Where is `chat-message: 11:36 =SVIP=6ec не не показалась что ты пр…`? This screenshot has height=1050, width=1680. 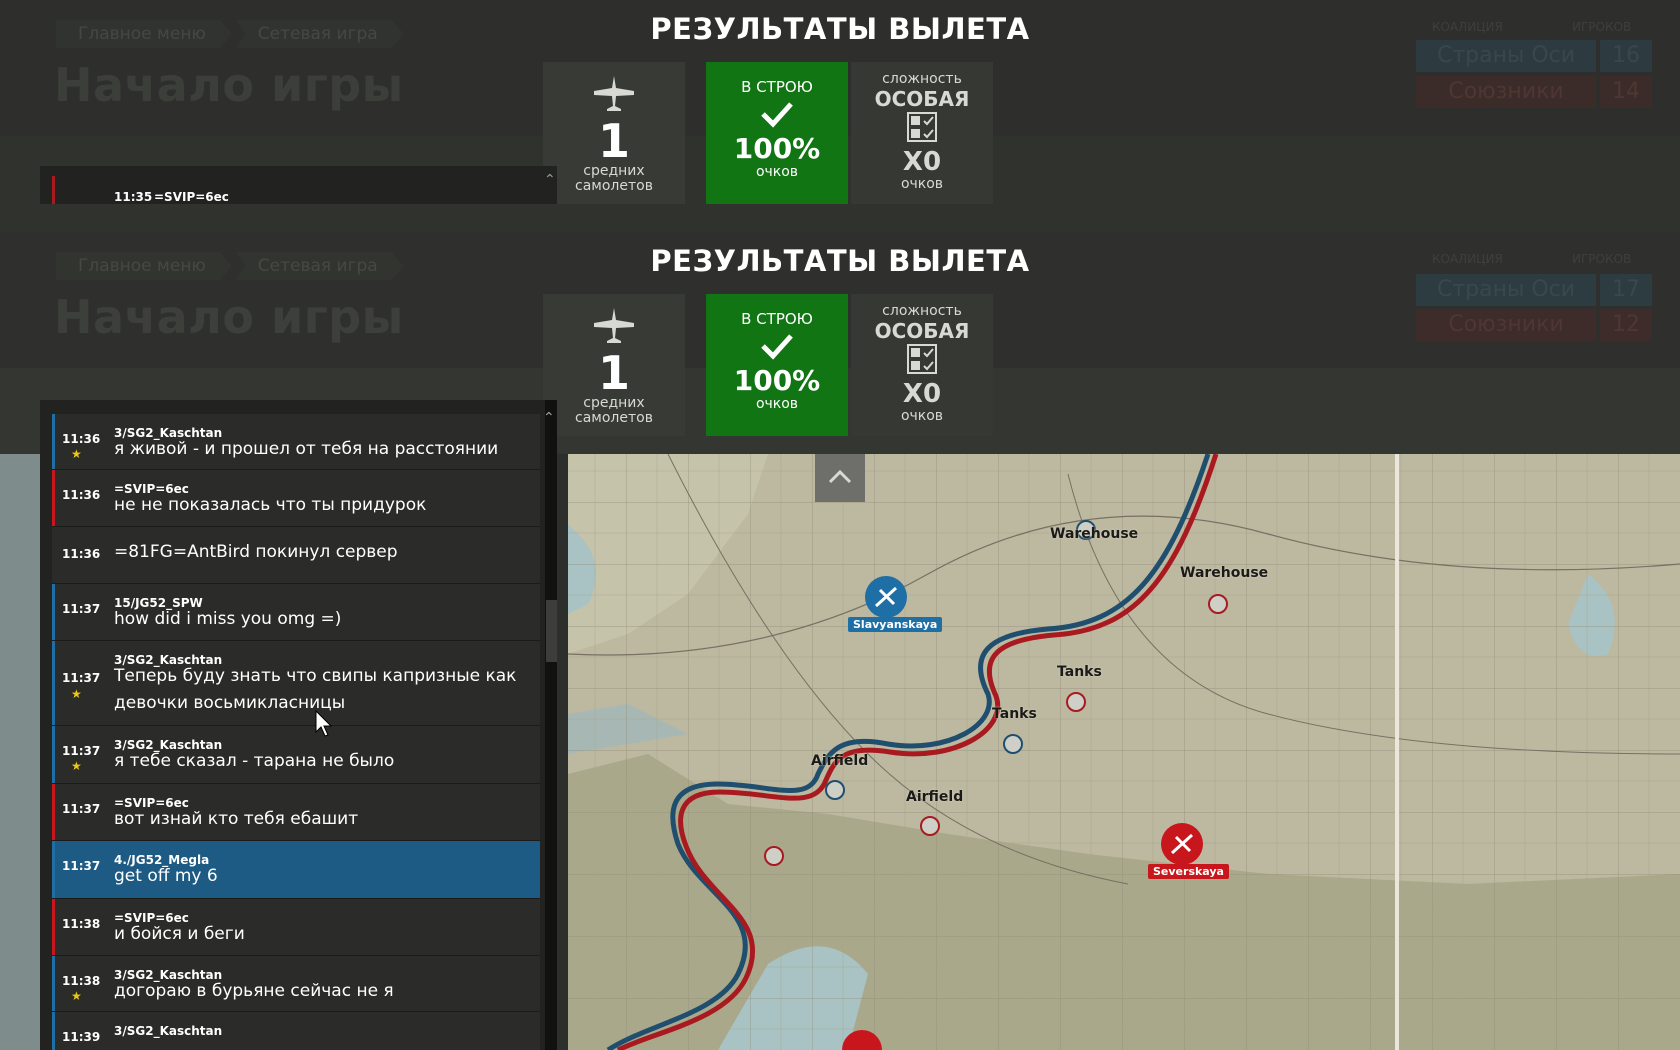 chat-message: 11:36 =SVIP=6ec не не показалась что ты пр… is located at coordinates (296, 498).